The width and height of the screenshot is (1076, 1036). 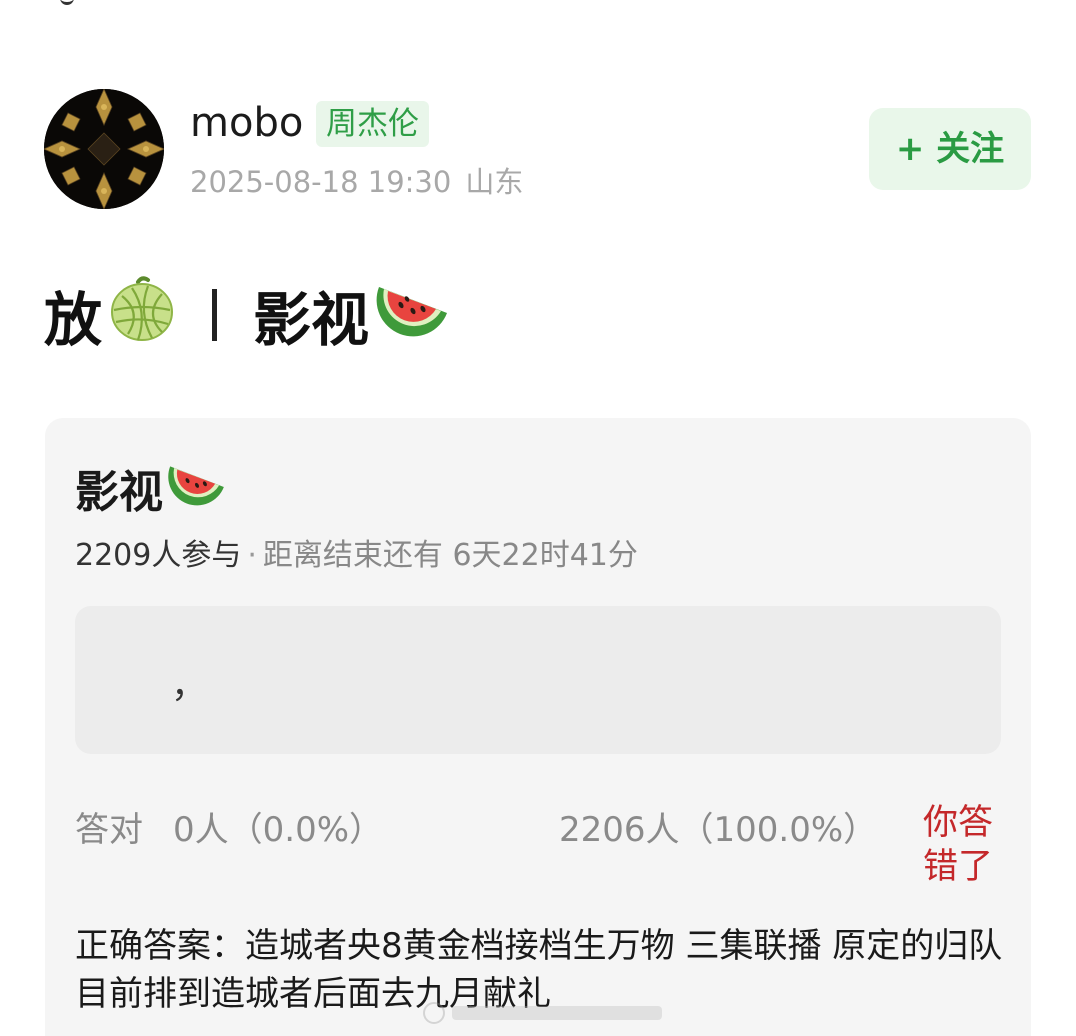 I want to click on participant-count: 2209人参与, so click(x=158, y=555).